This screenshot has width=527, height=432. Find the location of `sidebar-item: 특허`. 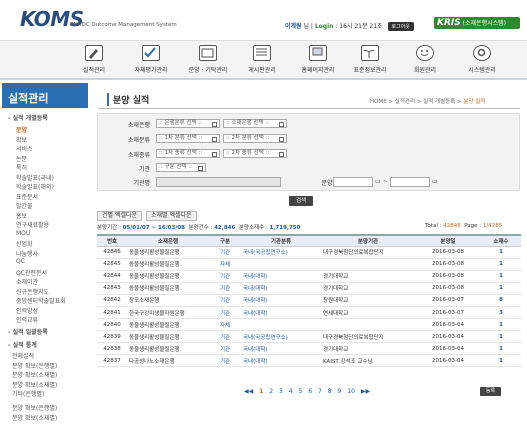

sidebar-item: 특허 is located at coordinates (21, 167).